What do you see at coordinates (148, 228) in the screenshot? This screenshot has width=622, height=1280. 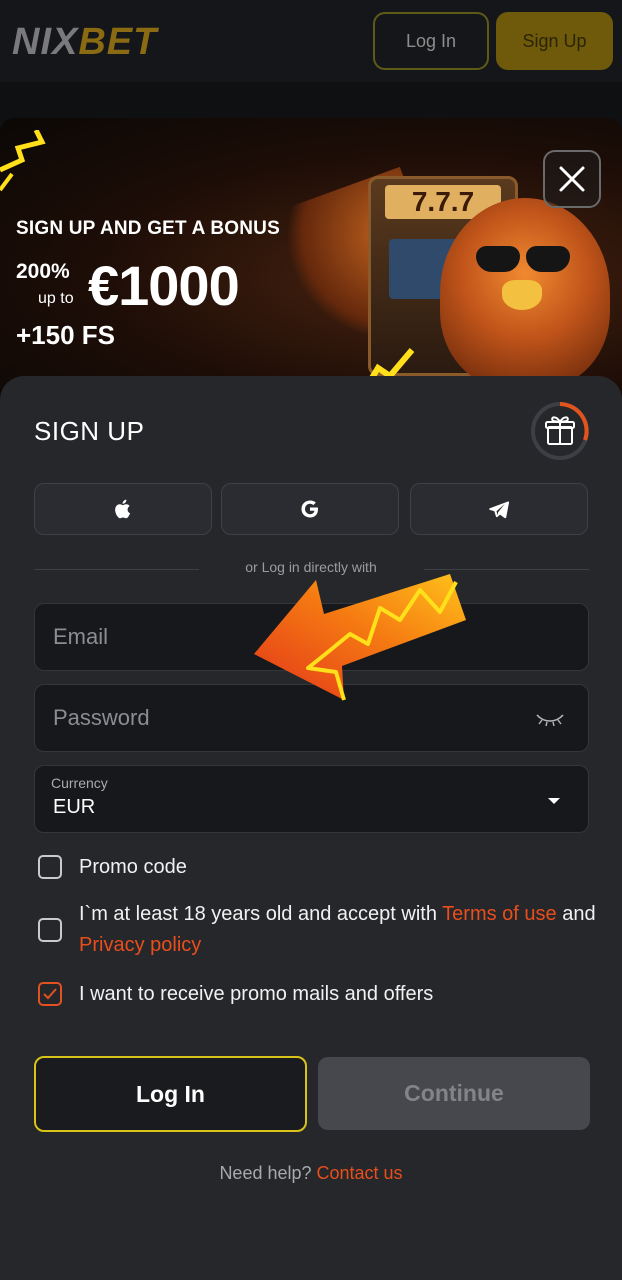 I see `banner-headline: SIGN UP AND GET A BONUS` at bounding box center [148, 228].